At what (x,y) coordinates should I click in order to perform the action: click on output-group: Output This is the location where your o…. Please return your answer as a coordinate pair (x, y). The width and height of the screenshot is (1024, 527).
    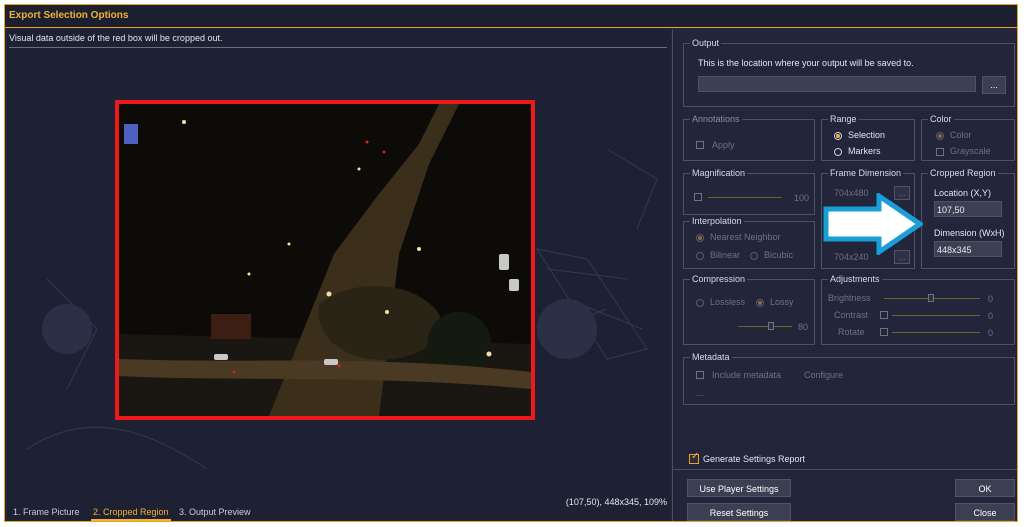
    Looking at the image, I should click on (849, 72).